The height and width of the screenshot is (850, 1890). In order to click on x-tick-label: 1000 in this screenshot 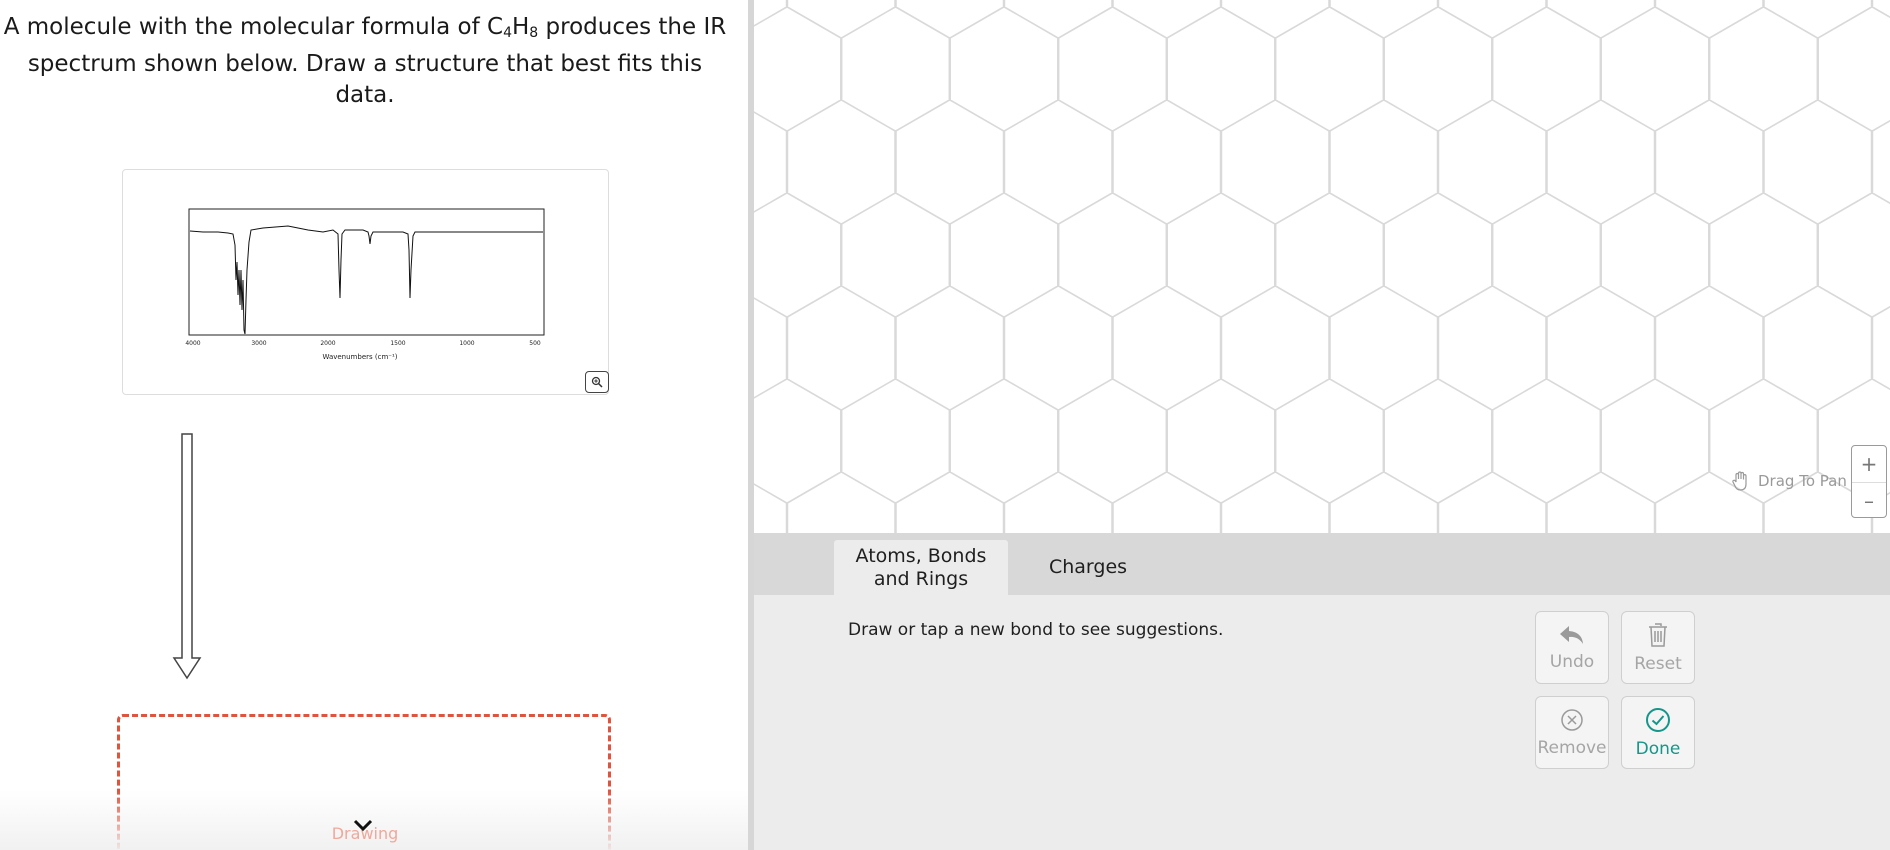, I will do `click(466, 343)`.